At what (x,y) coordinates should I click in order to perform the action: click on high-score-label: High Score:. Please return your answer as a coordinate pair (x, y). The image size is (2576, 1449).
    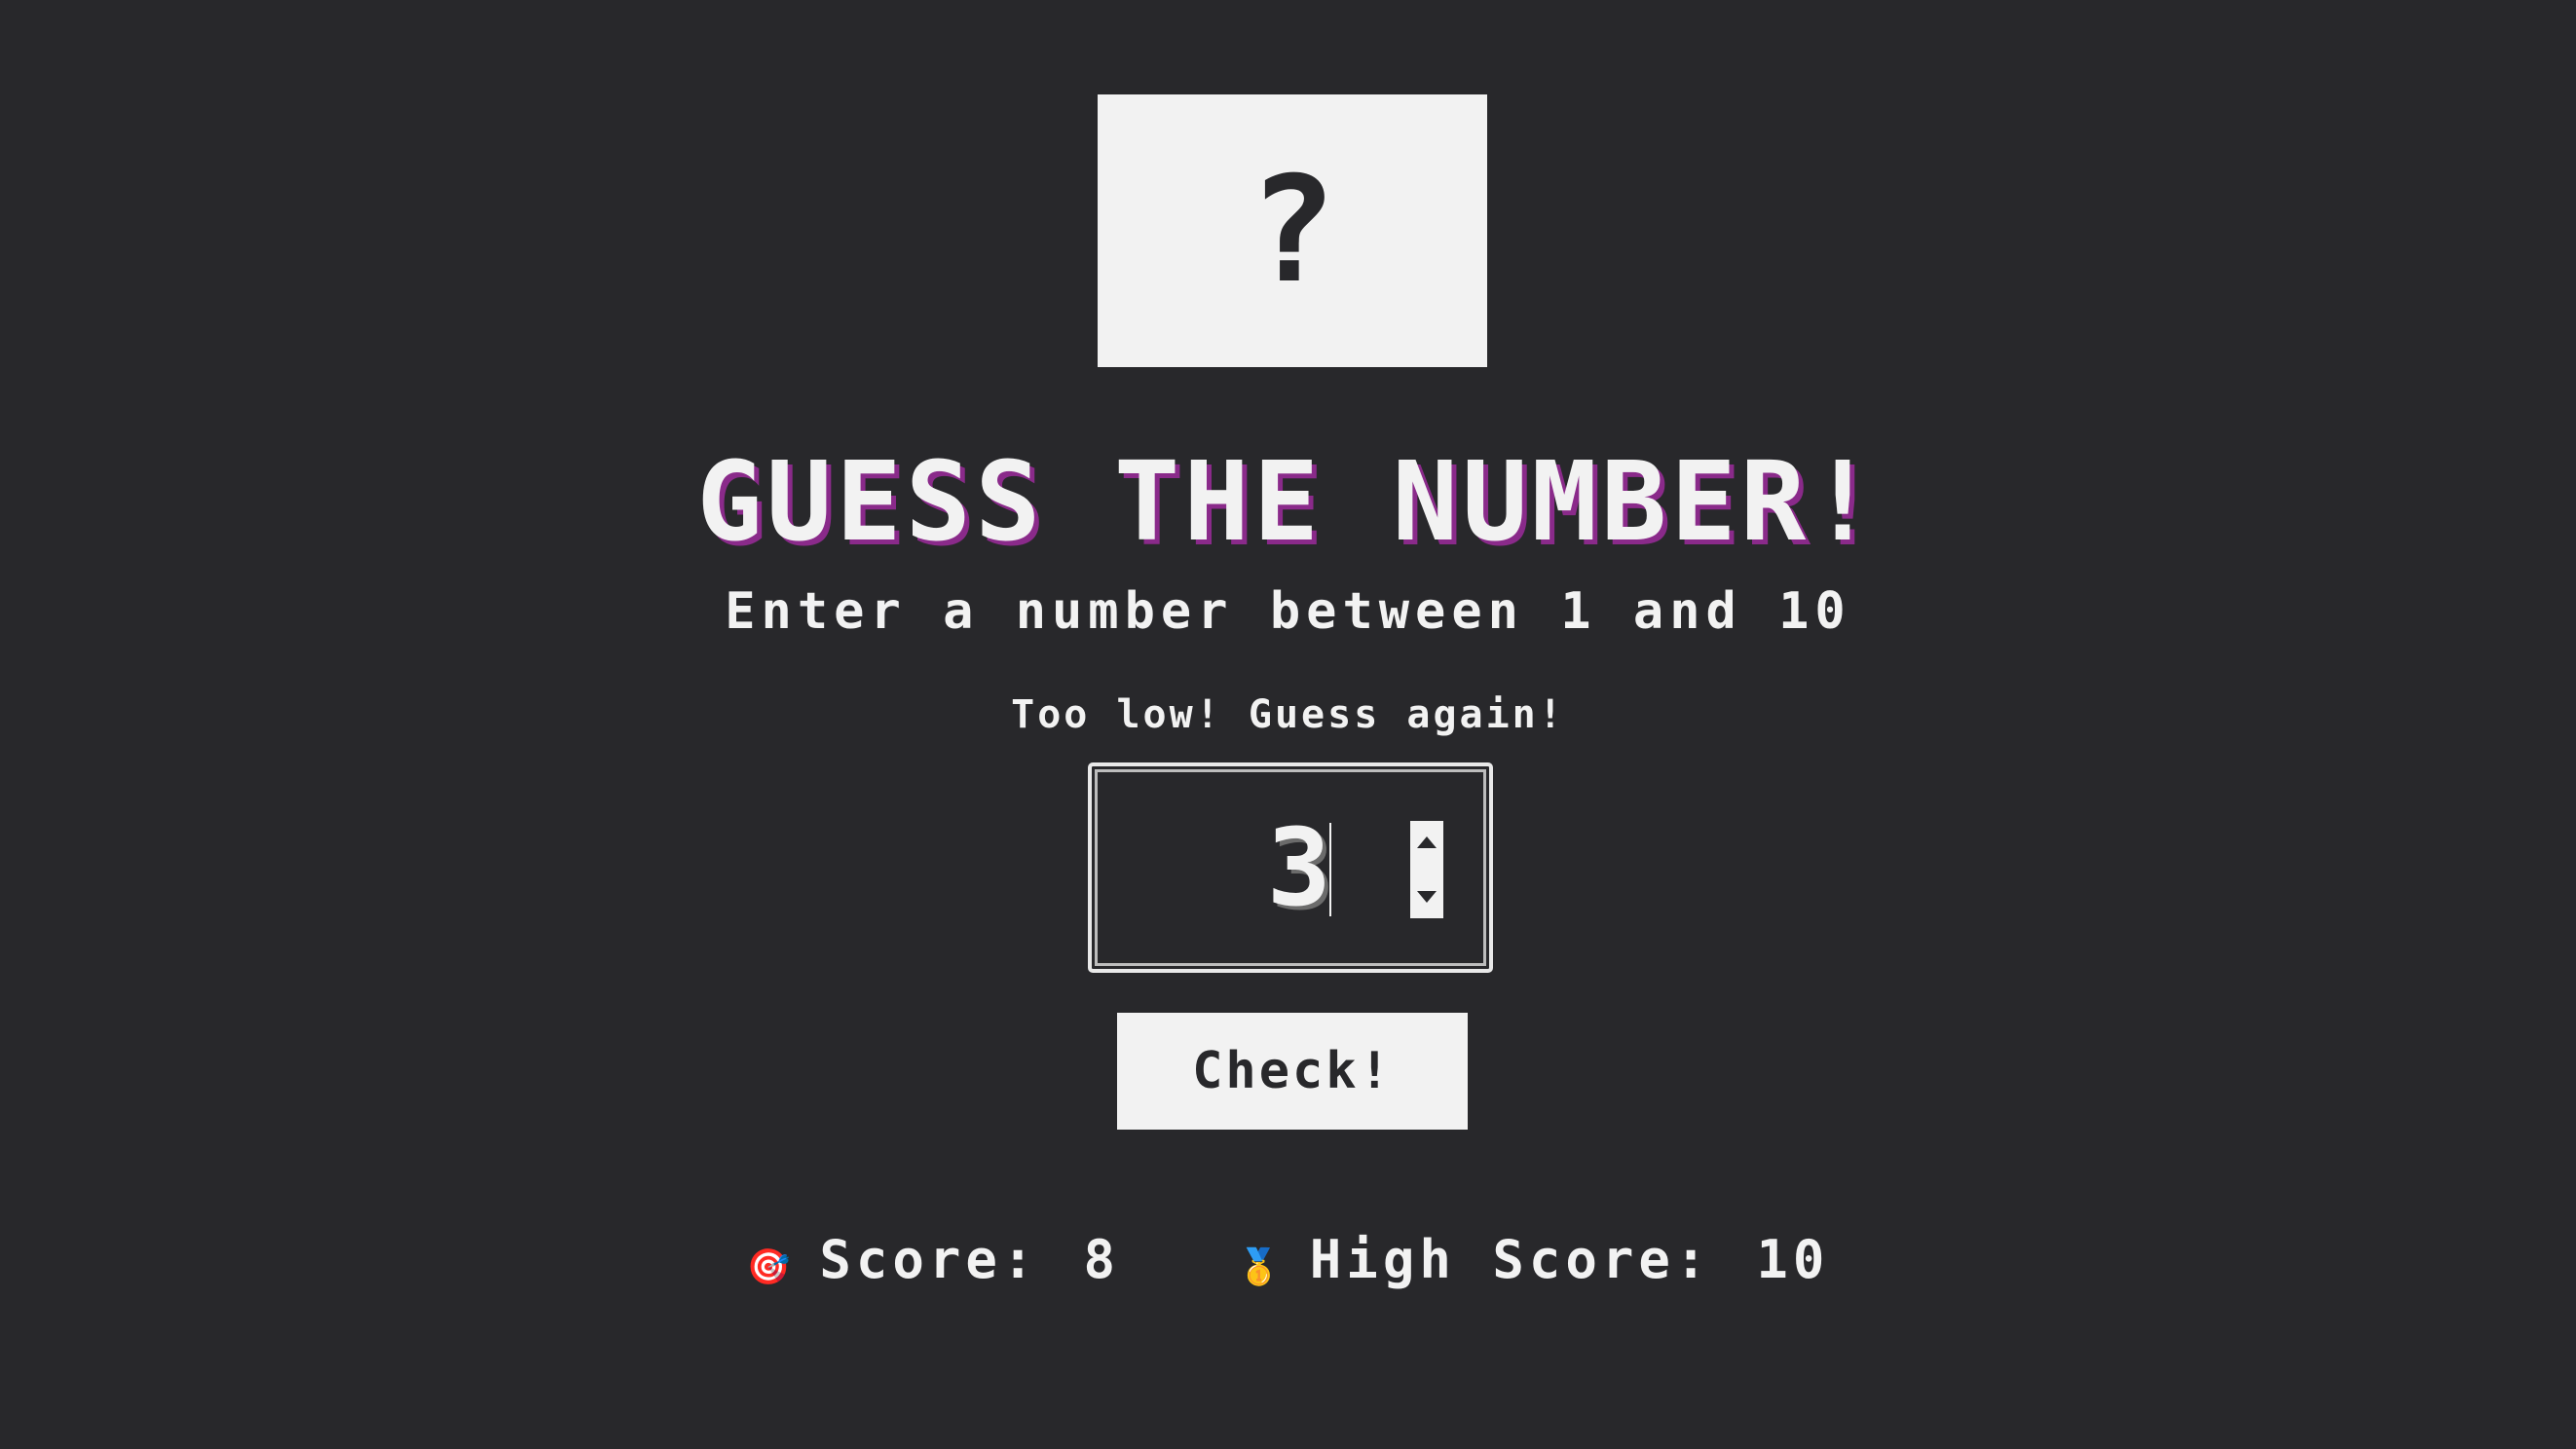
    Looking at the image, I should click on (1510, 1259).